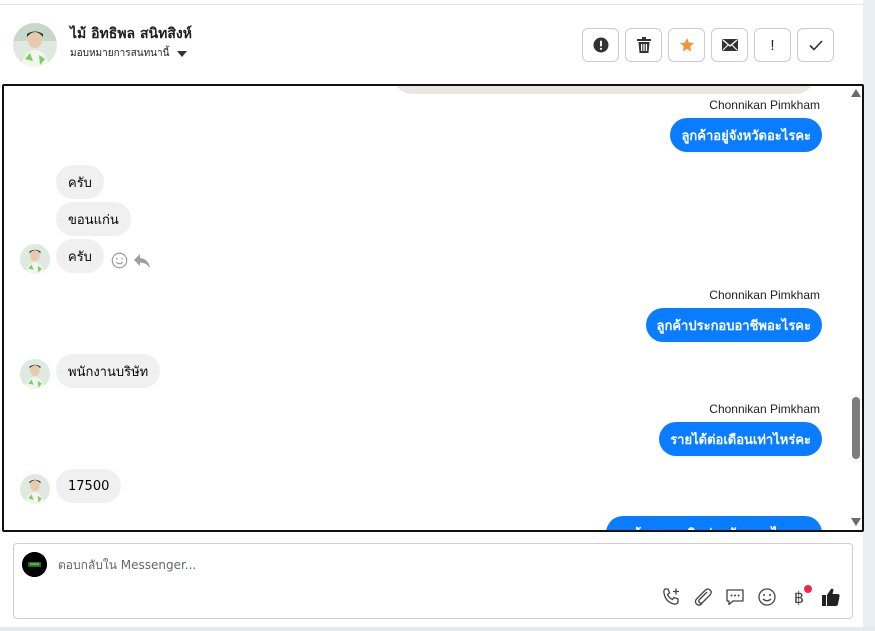 Image resolution: width=875 pixels, height=631 pixels. What do you see at coordinates (856, 93) in the screenshot?
I see `scroll-up-arrow` at bounding box center [856, 93].